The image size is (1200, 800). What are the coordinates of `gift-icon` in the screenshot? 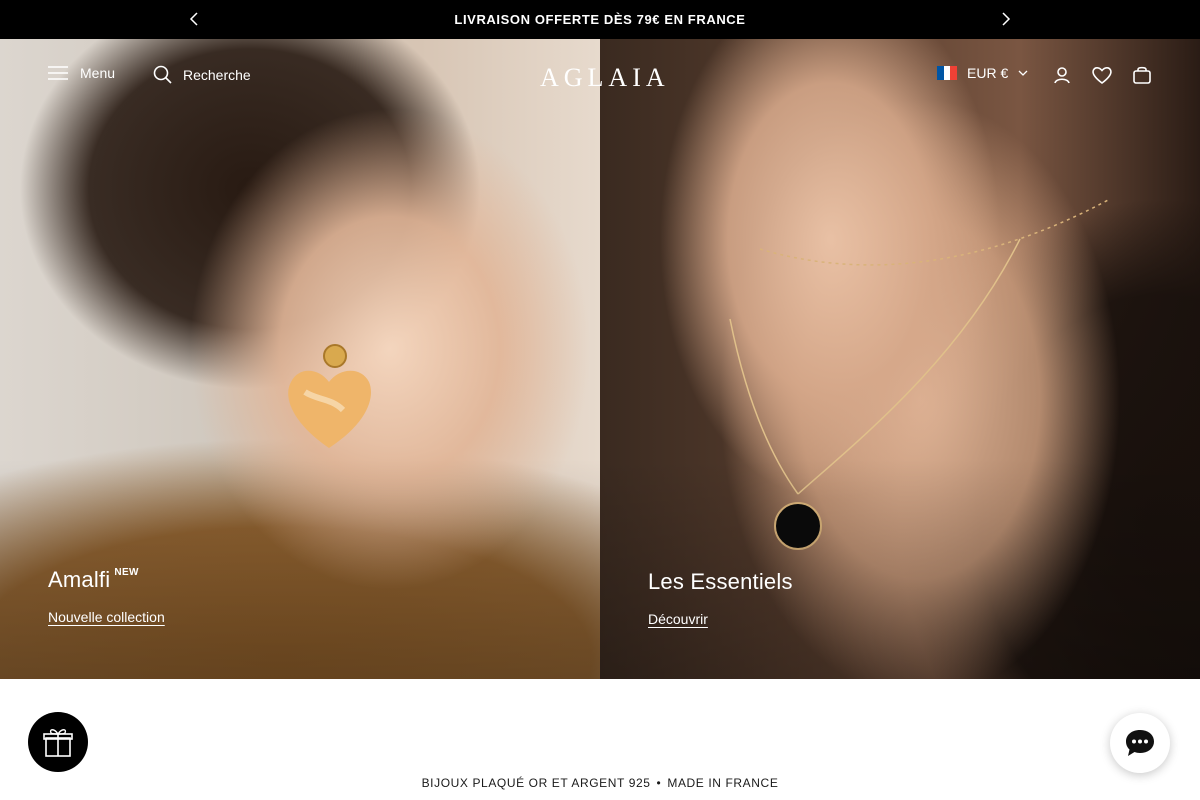 It's located at (58, 743).